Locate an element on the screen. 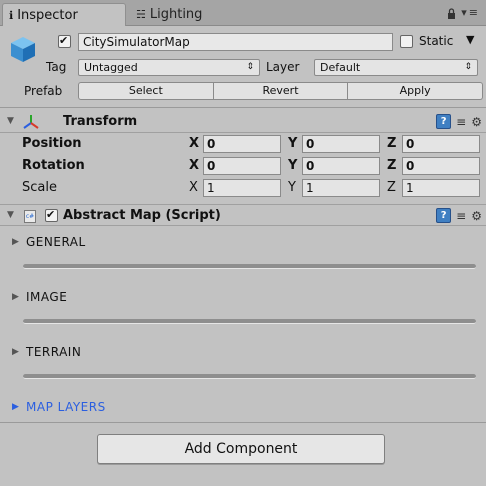 The image size is (486, 486). scale-row: Scale X 1 Y 1 Z 1 is located at coordinates (243, 188).